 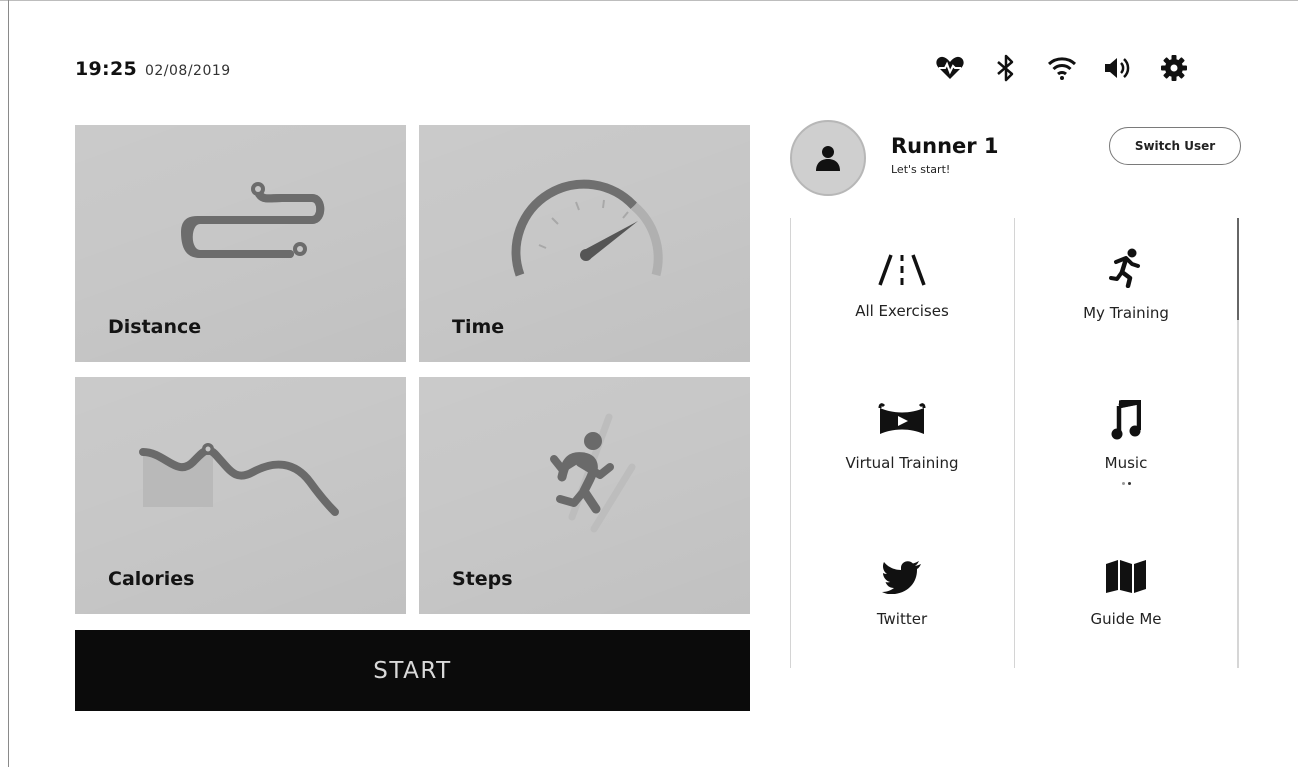 I want to click on menu-my-training: My Training, so click(x=1126, y=284).